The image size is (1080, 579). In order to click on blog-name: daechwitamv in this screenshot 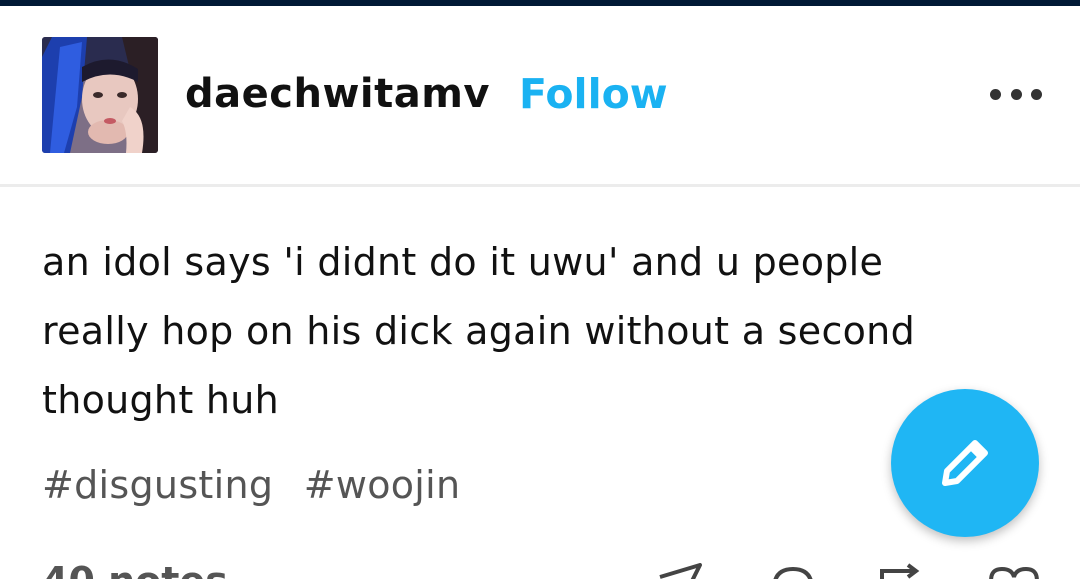, I will do `click(337, 94)`.